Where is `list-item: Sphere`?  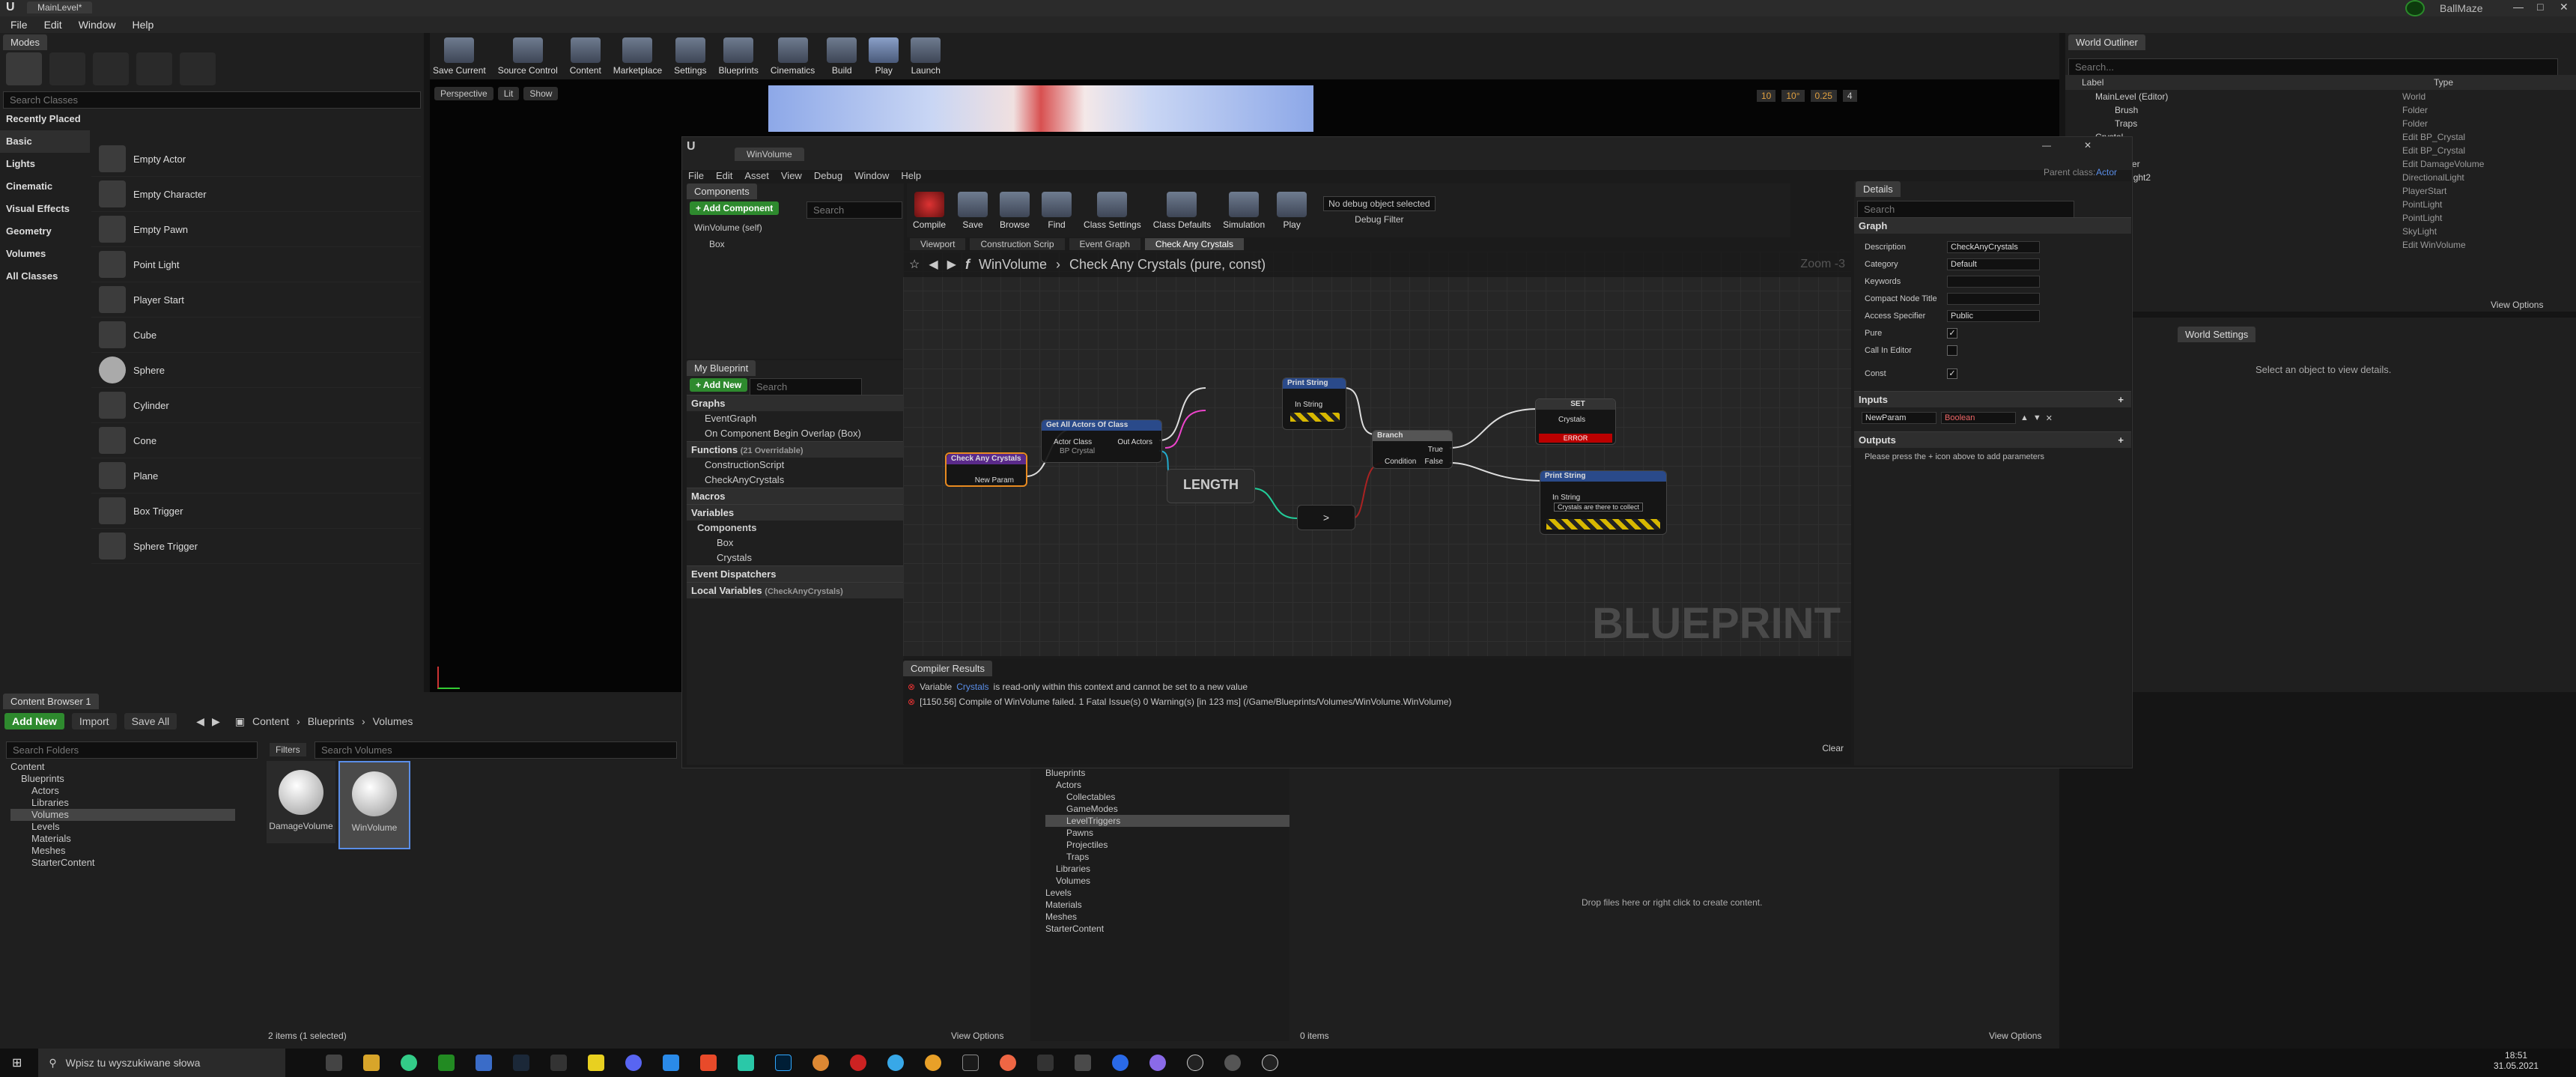
list-item: Sphere is located at coordinates (256, 370).